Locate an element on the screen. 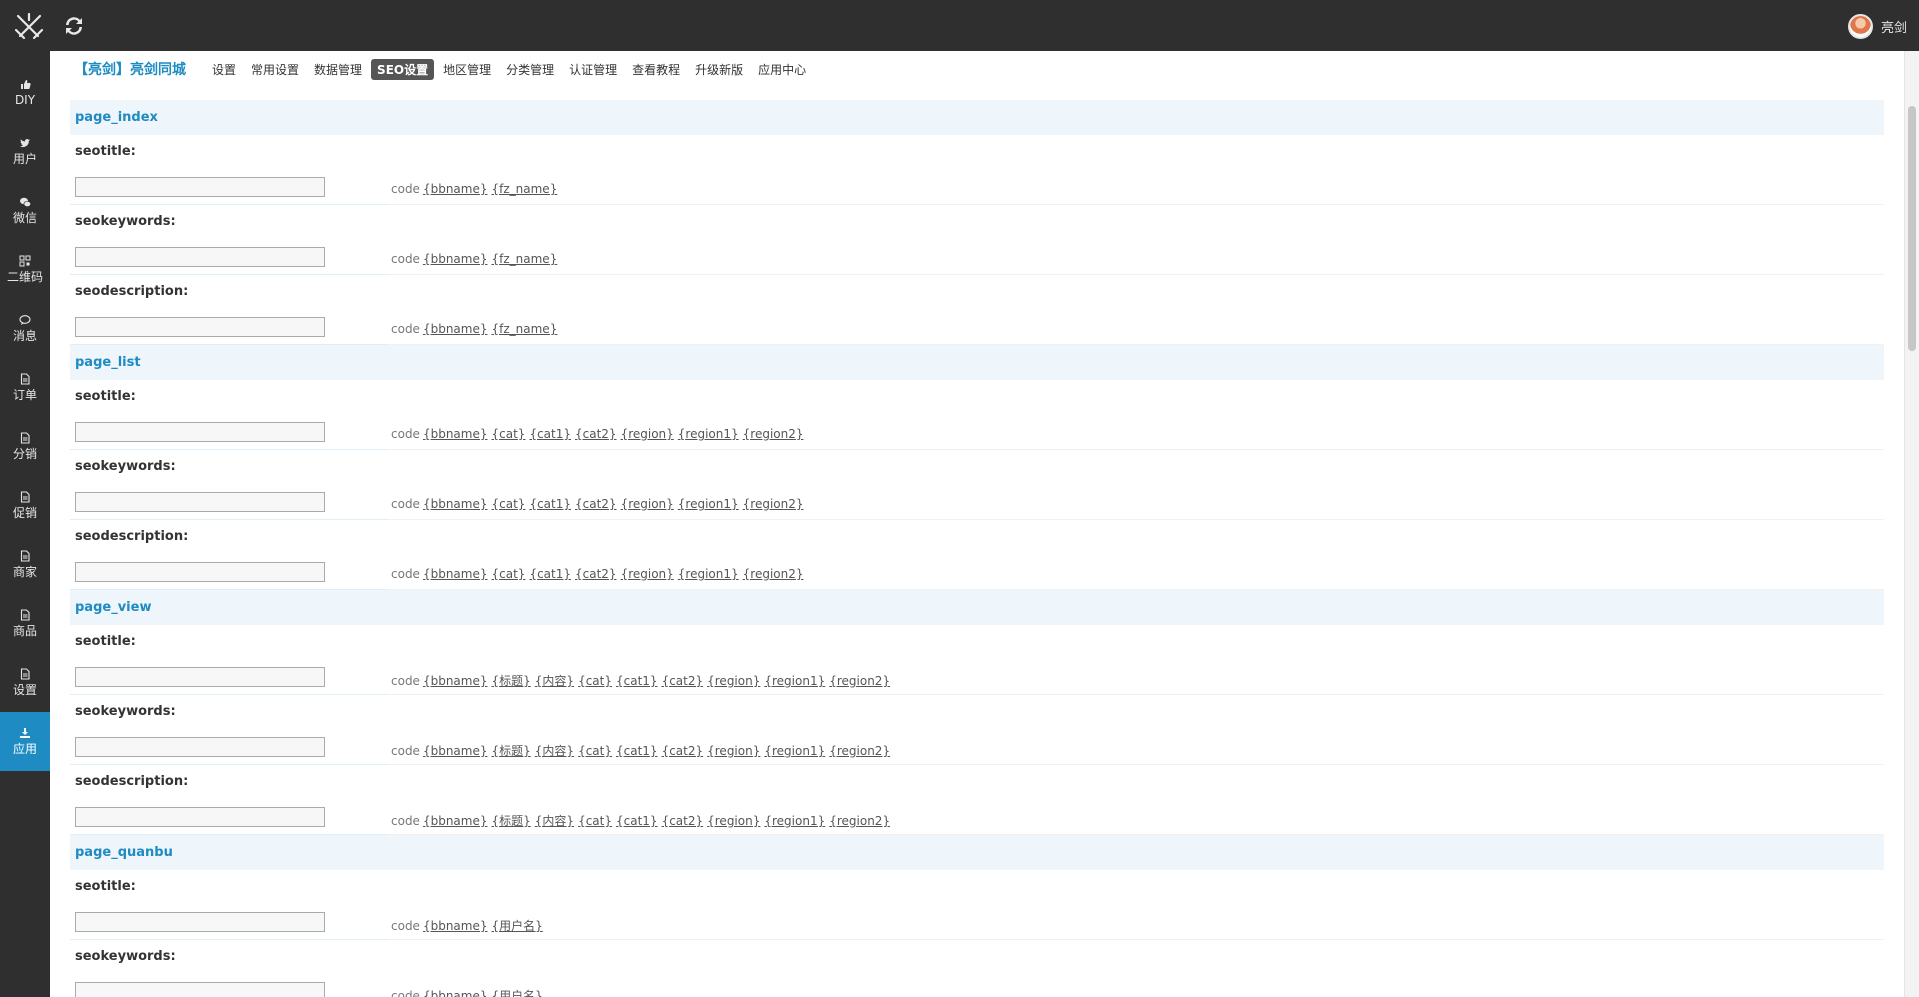 The image size is (1919, 997). page-list-seokeywords-input is located at coordinates (200, 502).